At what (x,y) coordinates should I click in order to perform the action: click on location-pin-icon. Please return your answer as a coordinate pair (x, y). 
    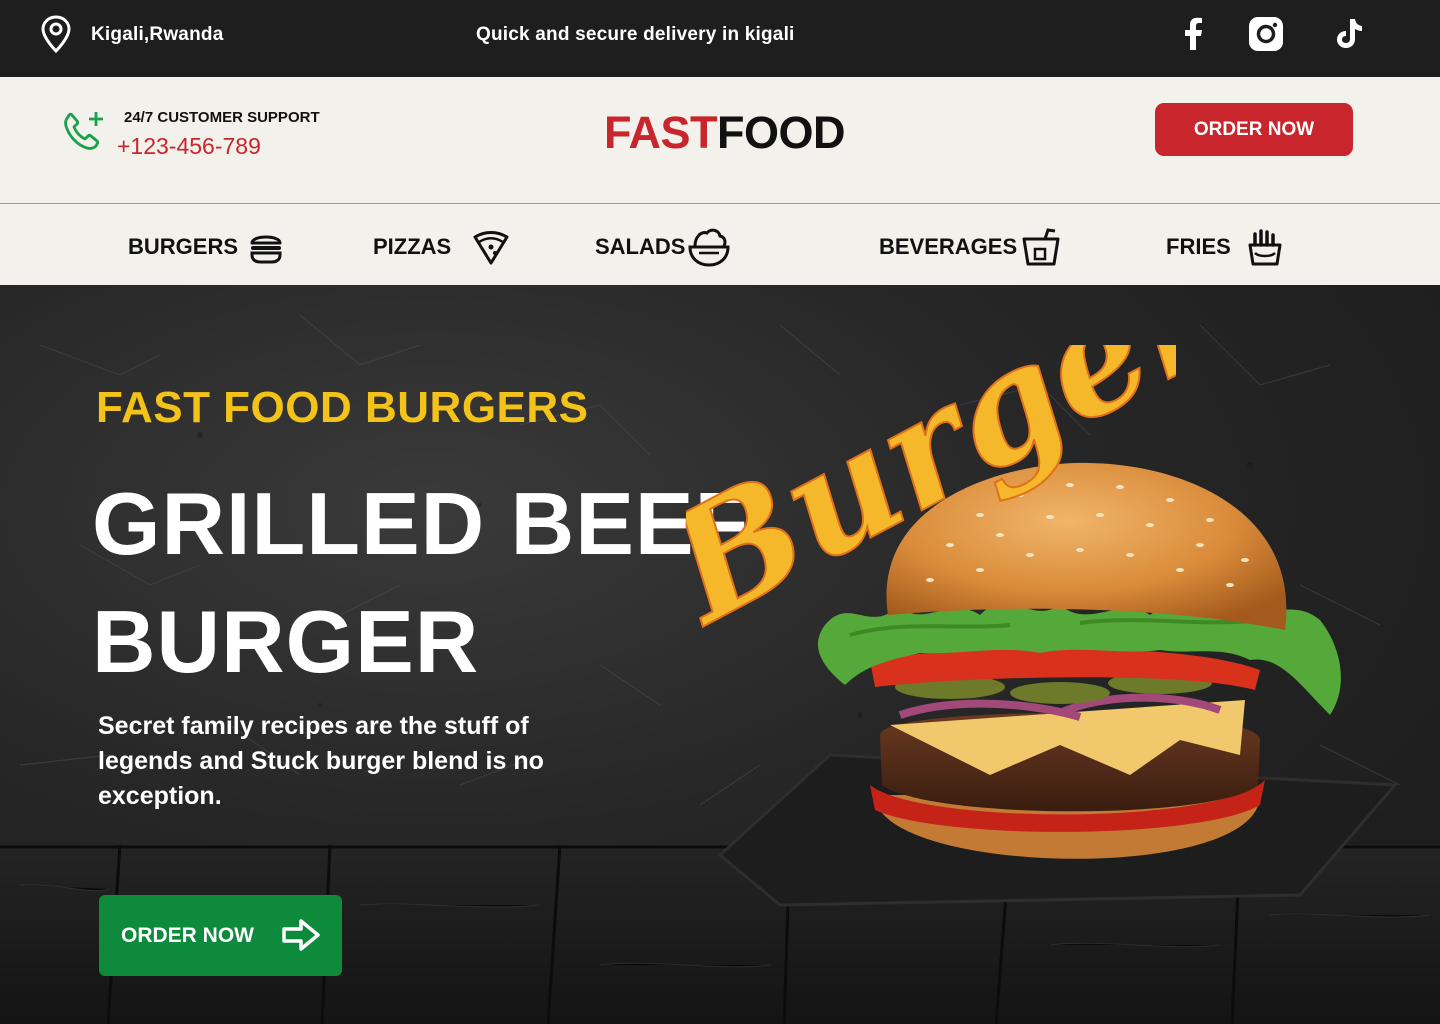
    Looking at the image, I should click on (56, 34).